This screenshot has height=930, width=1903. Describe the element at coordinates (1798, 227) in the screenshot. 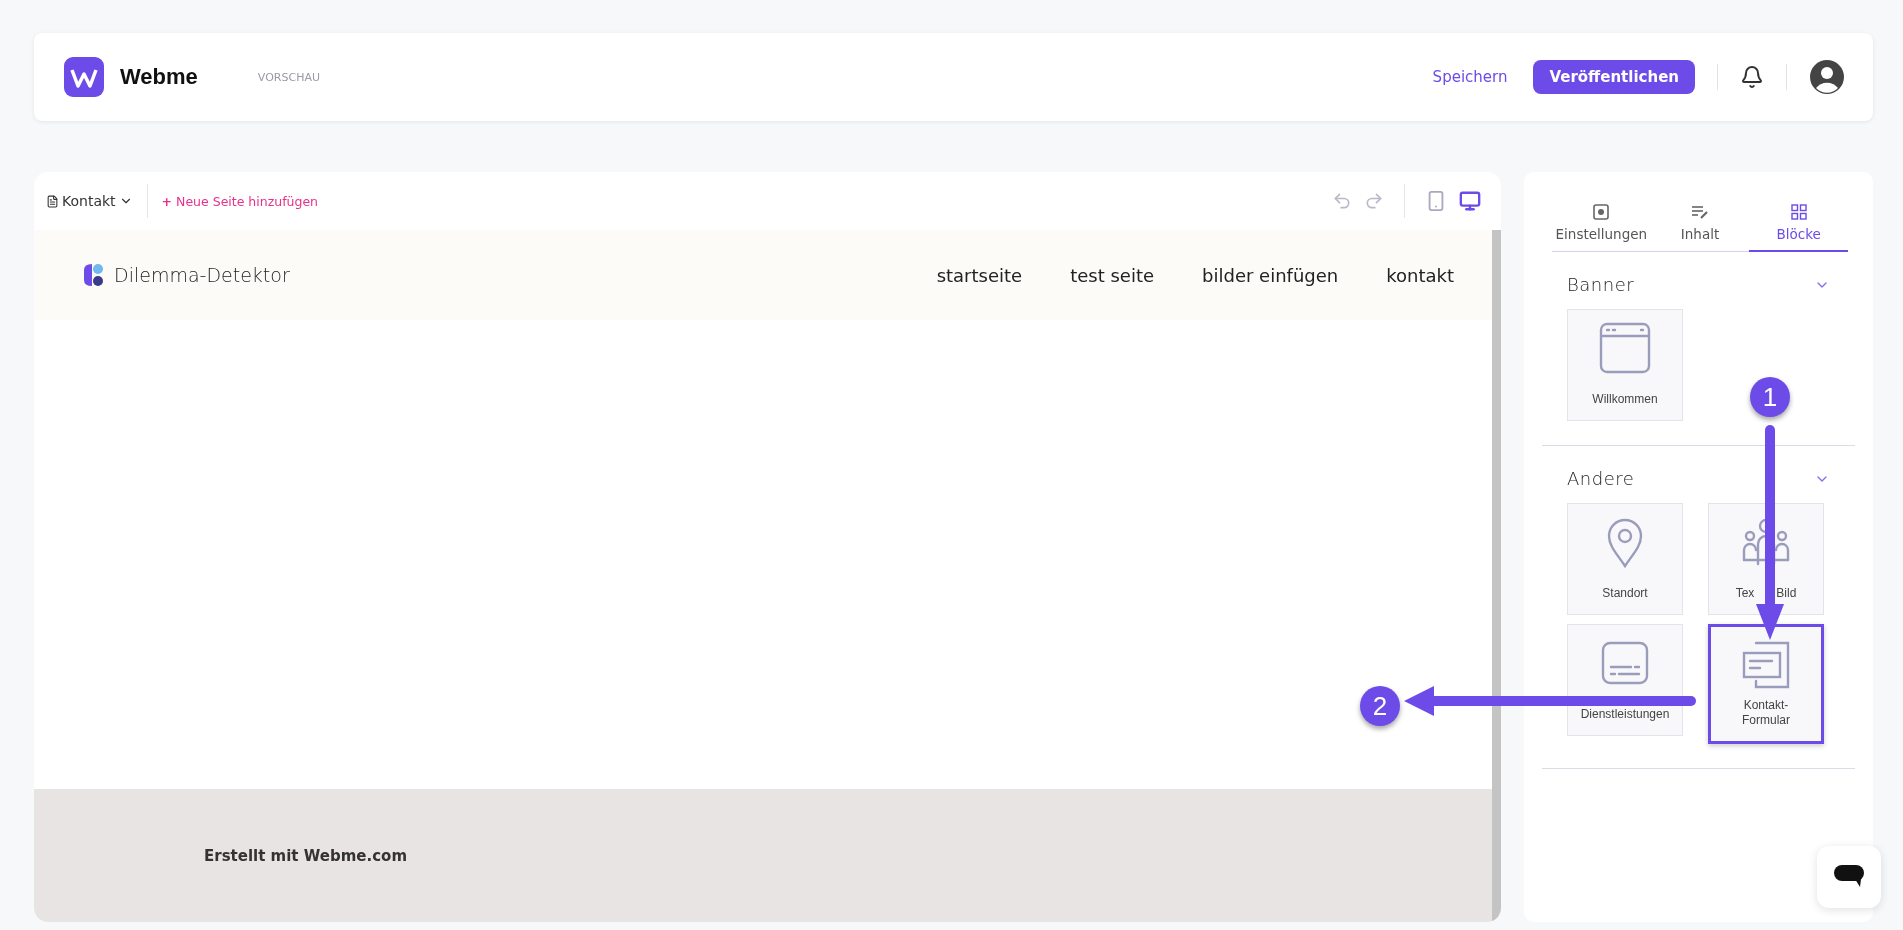

I see `panel-tab: Blöcke` at that location.